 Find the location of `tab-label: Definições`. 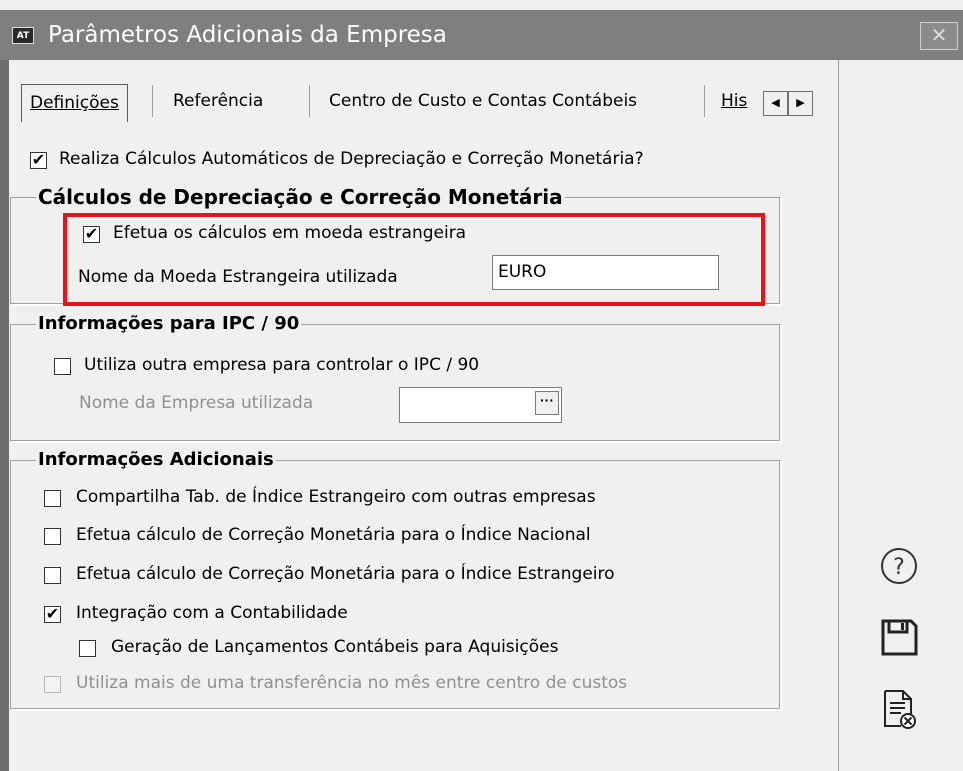

tab-label: Definições is located at coordinates (74, 103).